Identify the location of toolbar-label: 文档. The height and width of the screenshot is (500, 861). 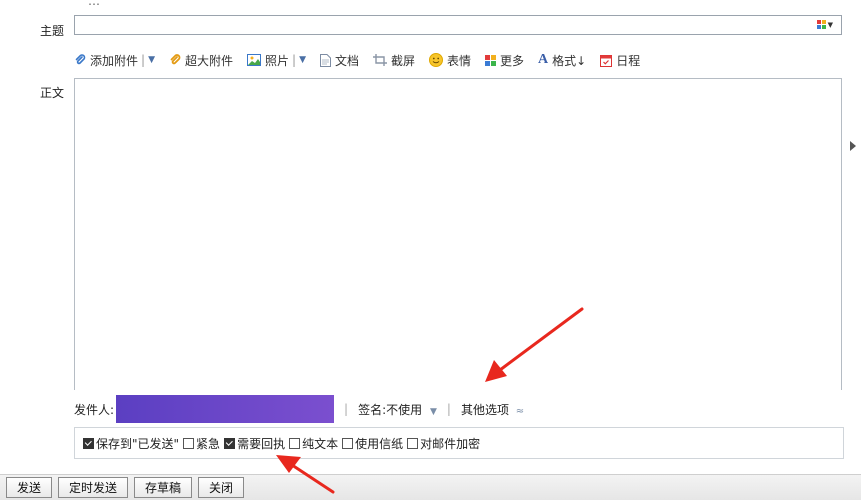
(346, 60).